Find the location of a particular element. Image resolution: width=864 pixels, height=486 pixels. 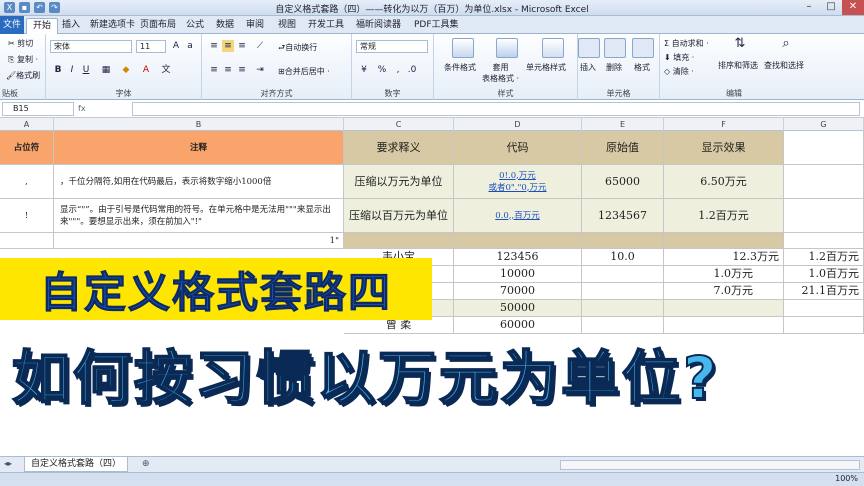

cell-c2: 压缩以万元为单位 is located at coordinates (399, 182).